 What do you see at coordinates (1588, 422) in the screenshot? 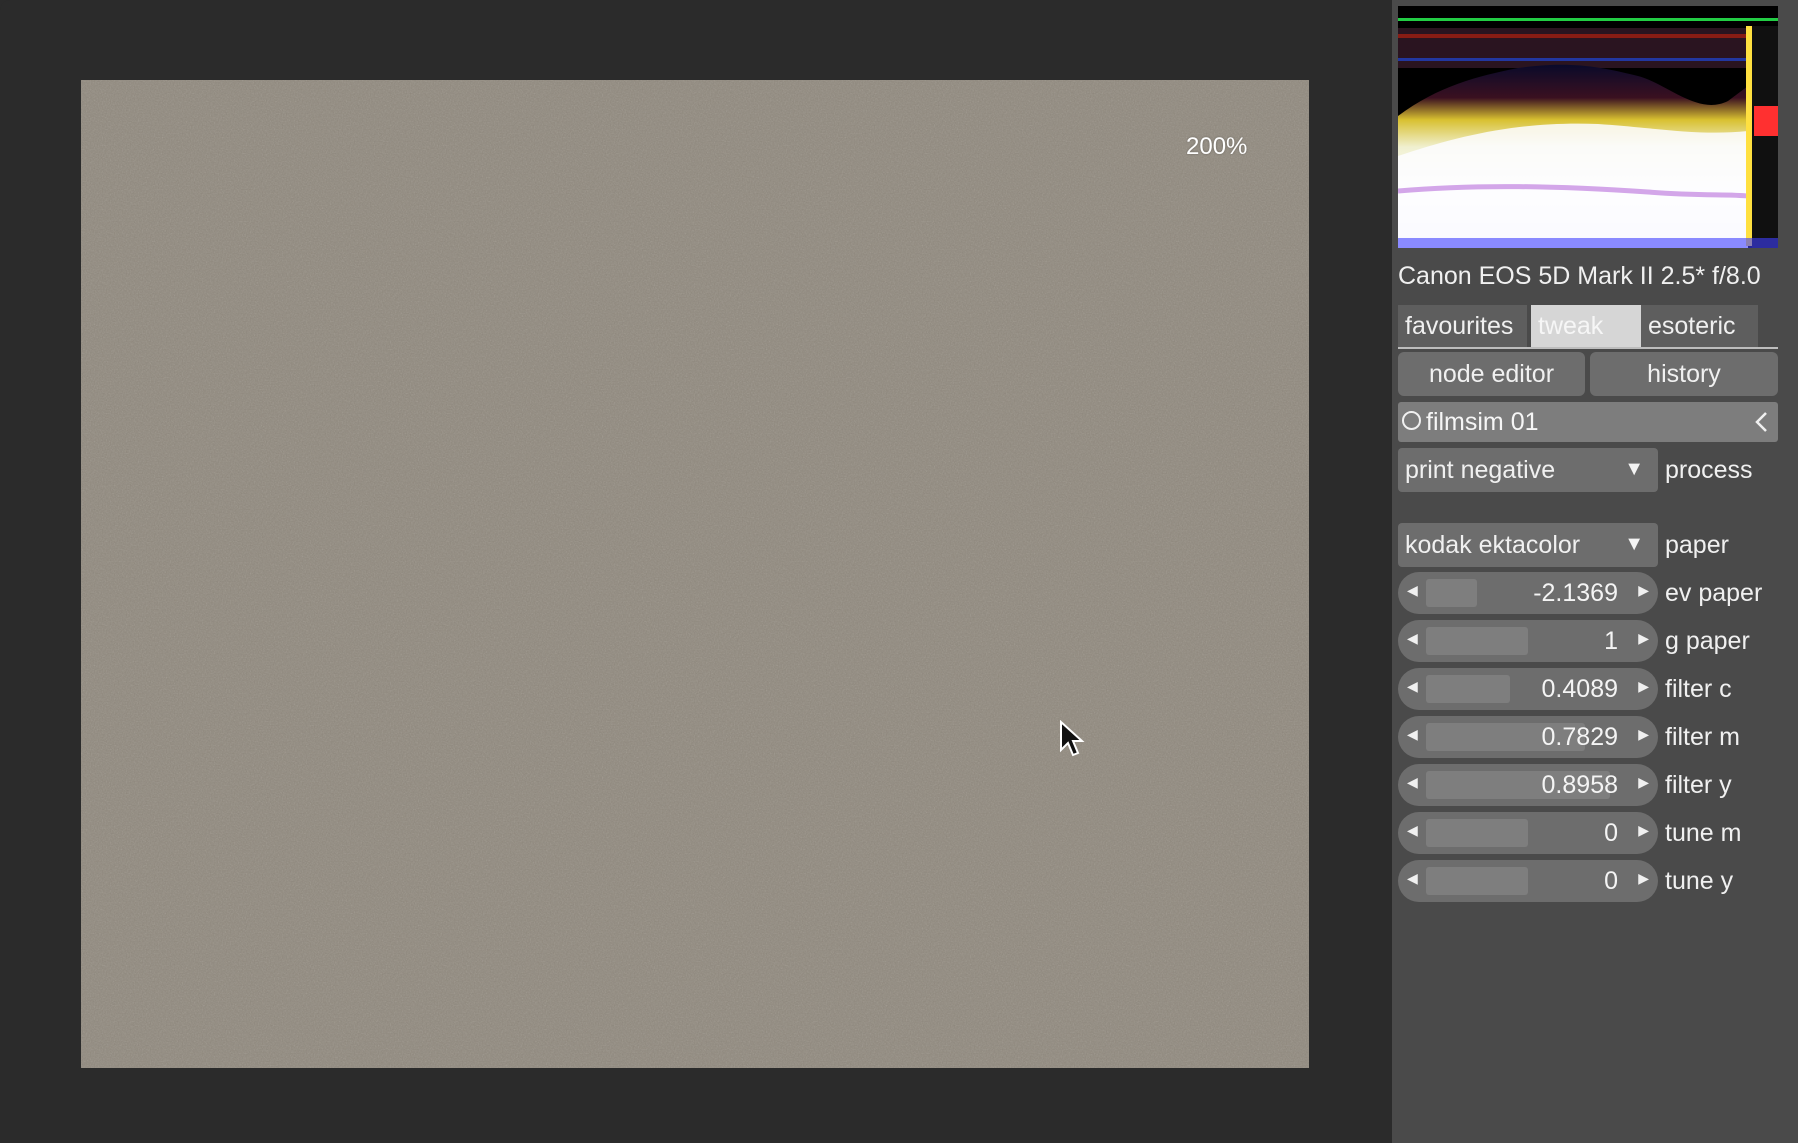
I see `module-header: filmsim 01` at bounding box center [1588, 422].